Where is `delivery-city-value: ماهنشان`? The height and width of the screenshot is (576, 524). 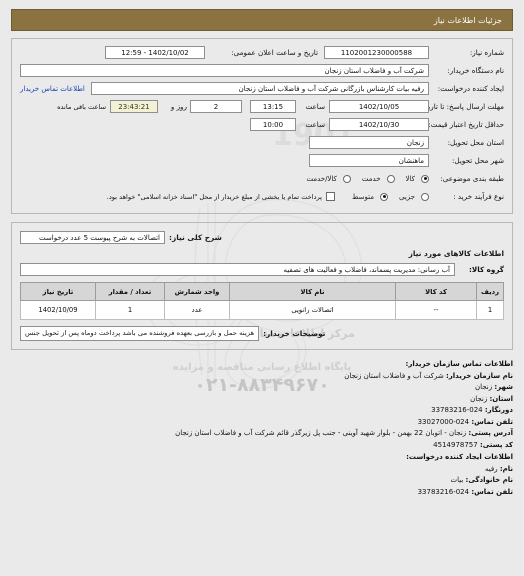 delivery-city-value: ماهنشان is located at coordinates (369, 160).